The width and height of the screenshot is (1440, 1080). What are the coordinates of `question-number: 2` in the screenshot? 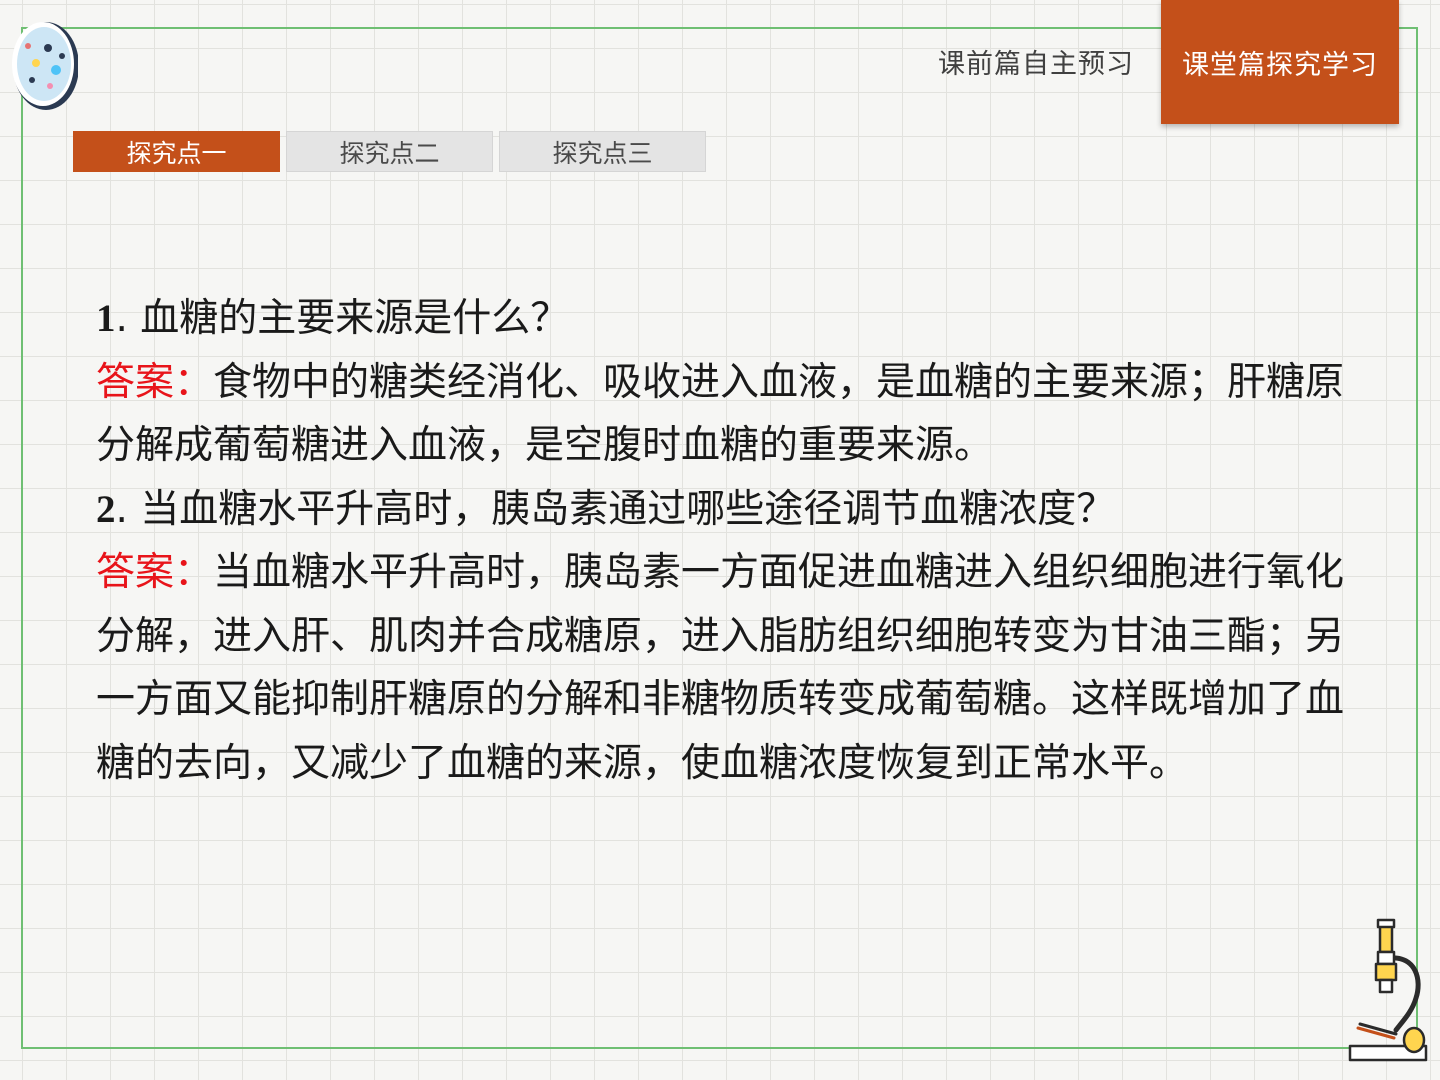 It's located at (106, 509).